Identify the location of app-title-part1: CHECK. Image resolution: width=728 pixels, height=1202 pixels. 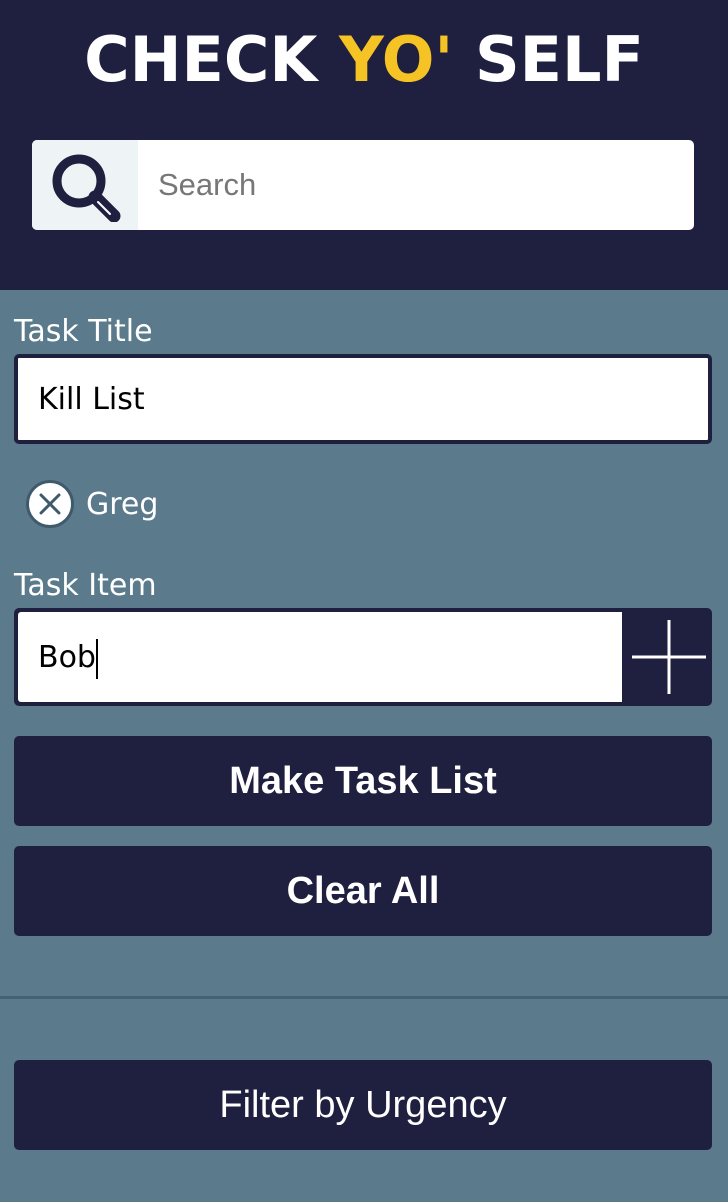
(212, 59).